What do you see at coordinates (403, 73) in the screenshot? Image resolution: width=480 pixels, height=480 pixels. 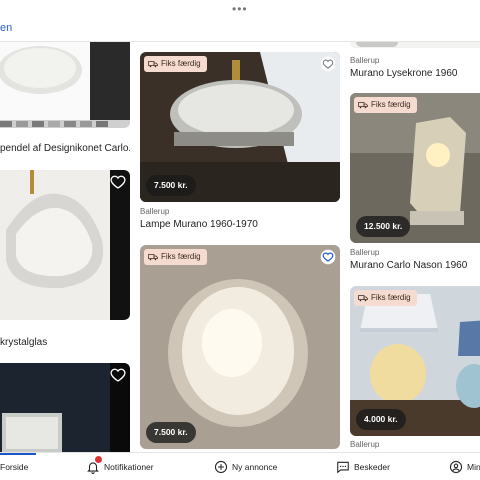 I see `listing-title: Murano Lysekrone 1960` at bounding box center [403, 73].